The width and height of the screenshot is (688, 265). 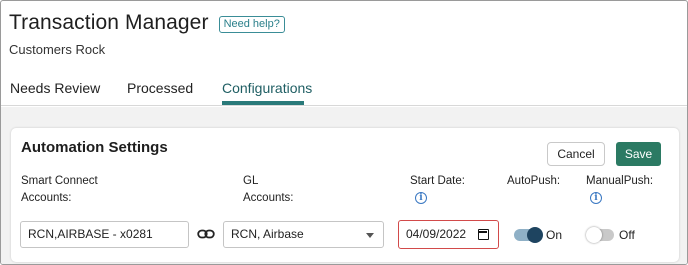 I want to click on start-date-info-icon: i, so click(x=421, y=198).